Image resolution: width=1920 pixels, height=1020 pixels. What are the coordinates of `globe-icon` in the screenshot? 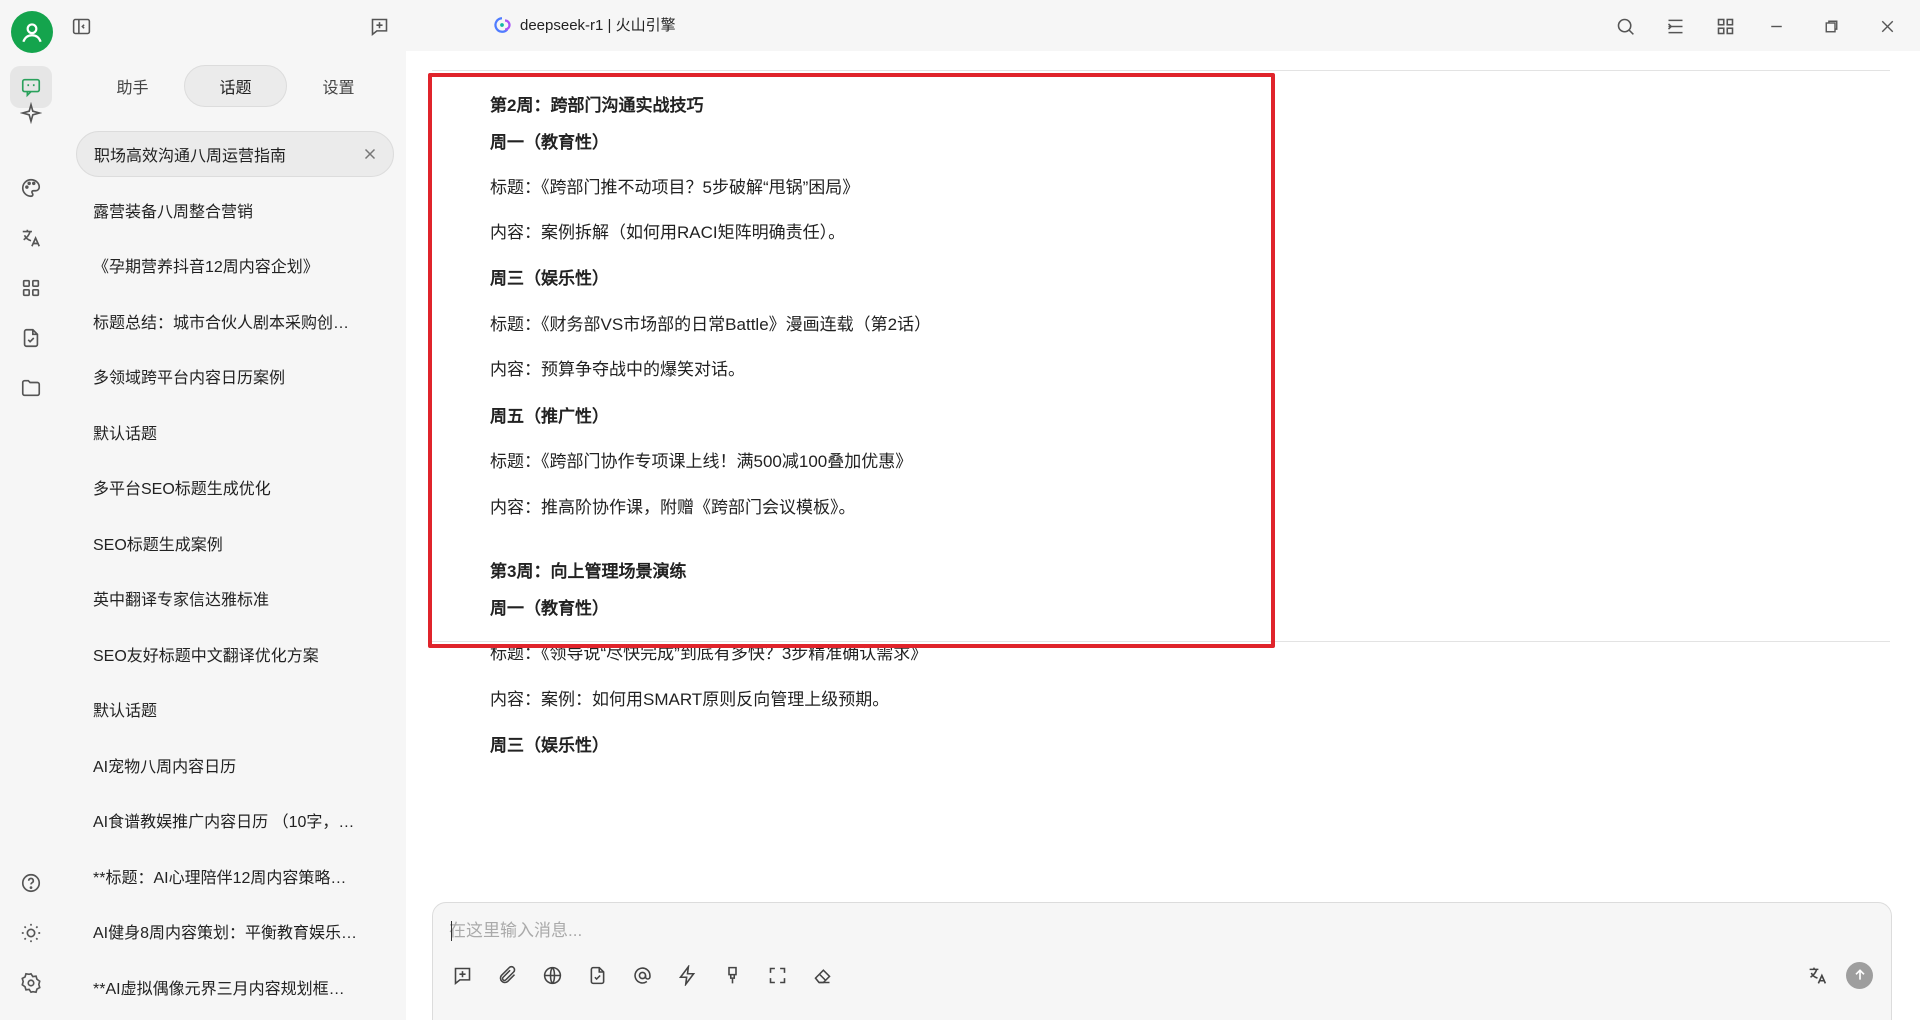 It's located at (552, 975).